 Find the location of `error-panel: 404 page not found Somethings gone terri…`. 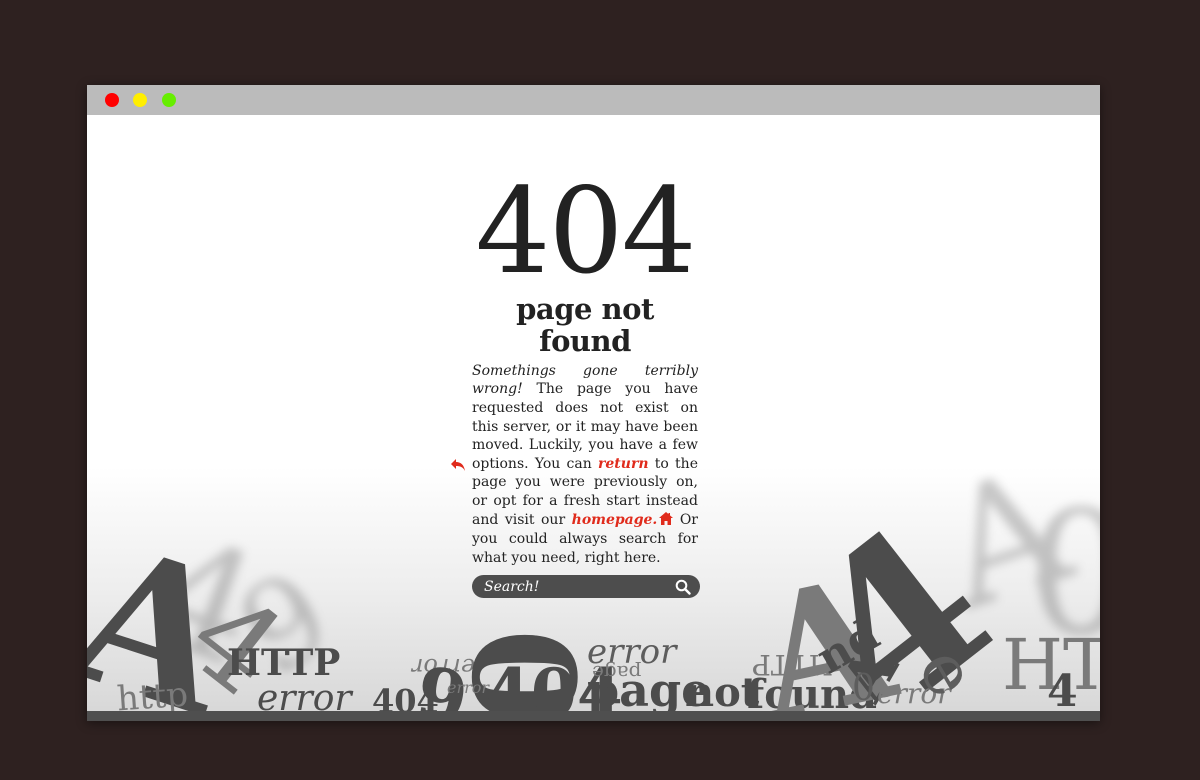

error-panel: 404 page not found Somethings gone terri… is located at coordinates (575, 380).